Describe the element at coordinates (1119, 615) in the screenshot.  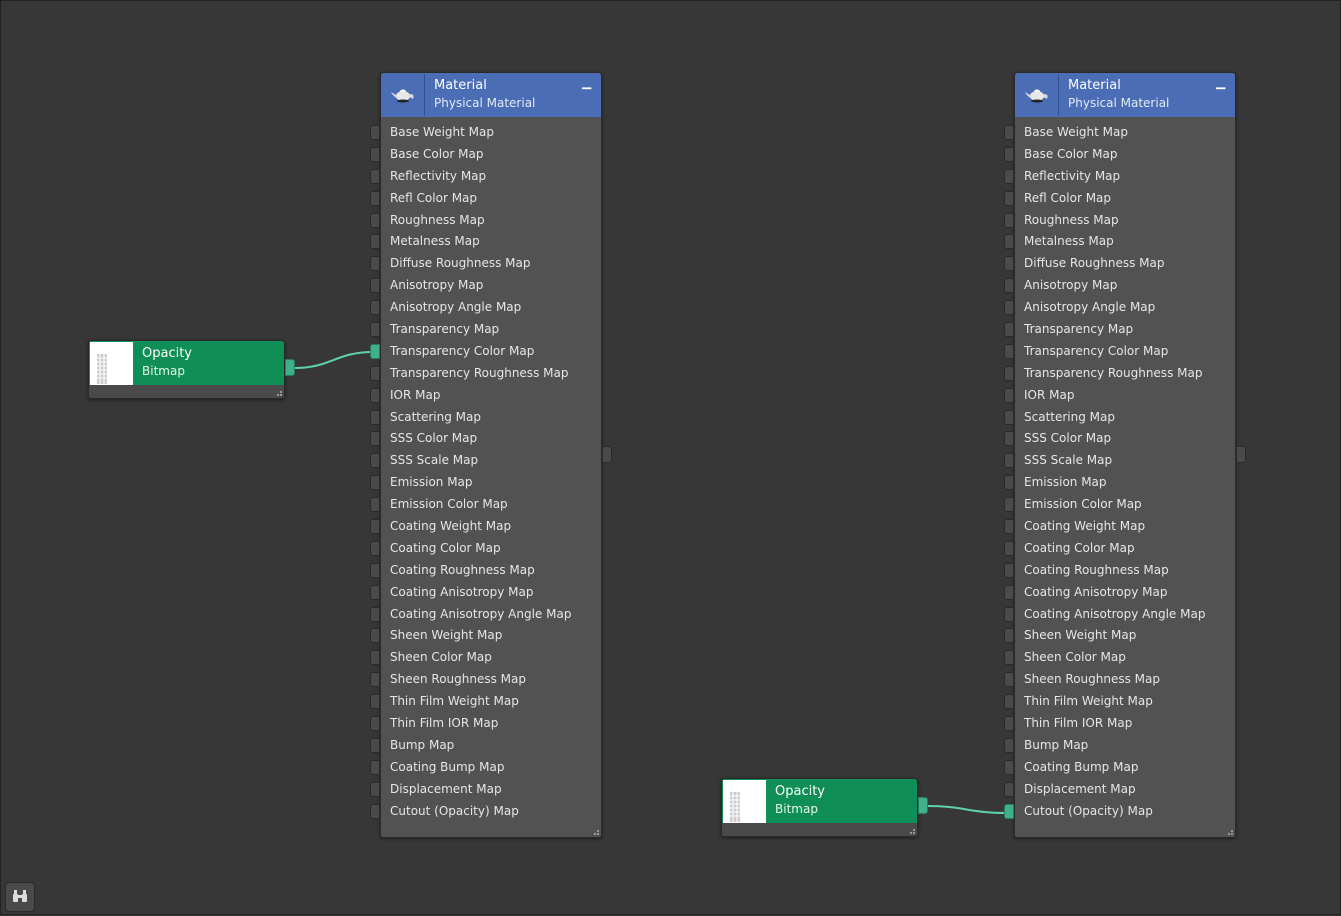
I see `material-slot: Coating Anisotropy Angle Map` at that location.